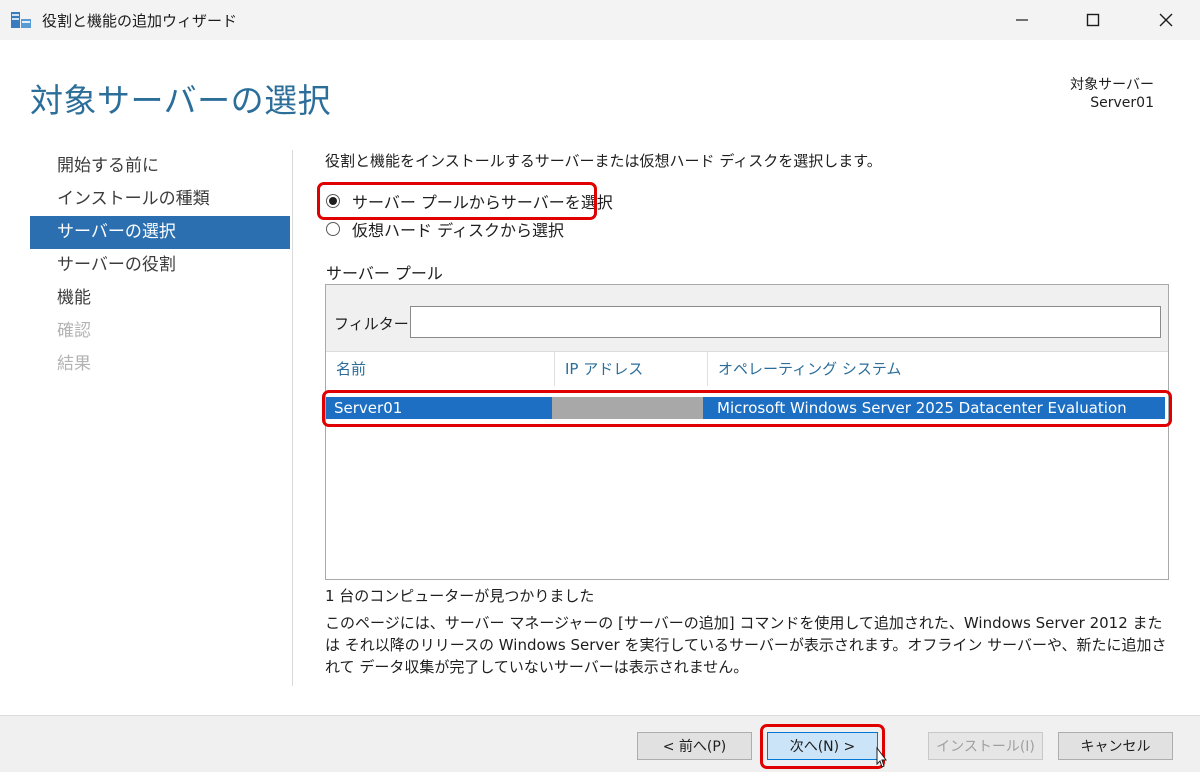 This screenshot has height=772, width=1200. I want to click on filter-bar: フィルター:, so click(747, 318).